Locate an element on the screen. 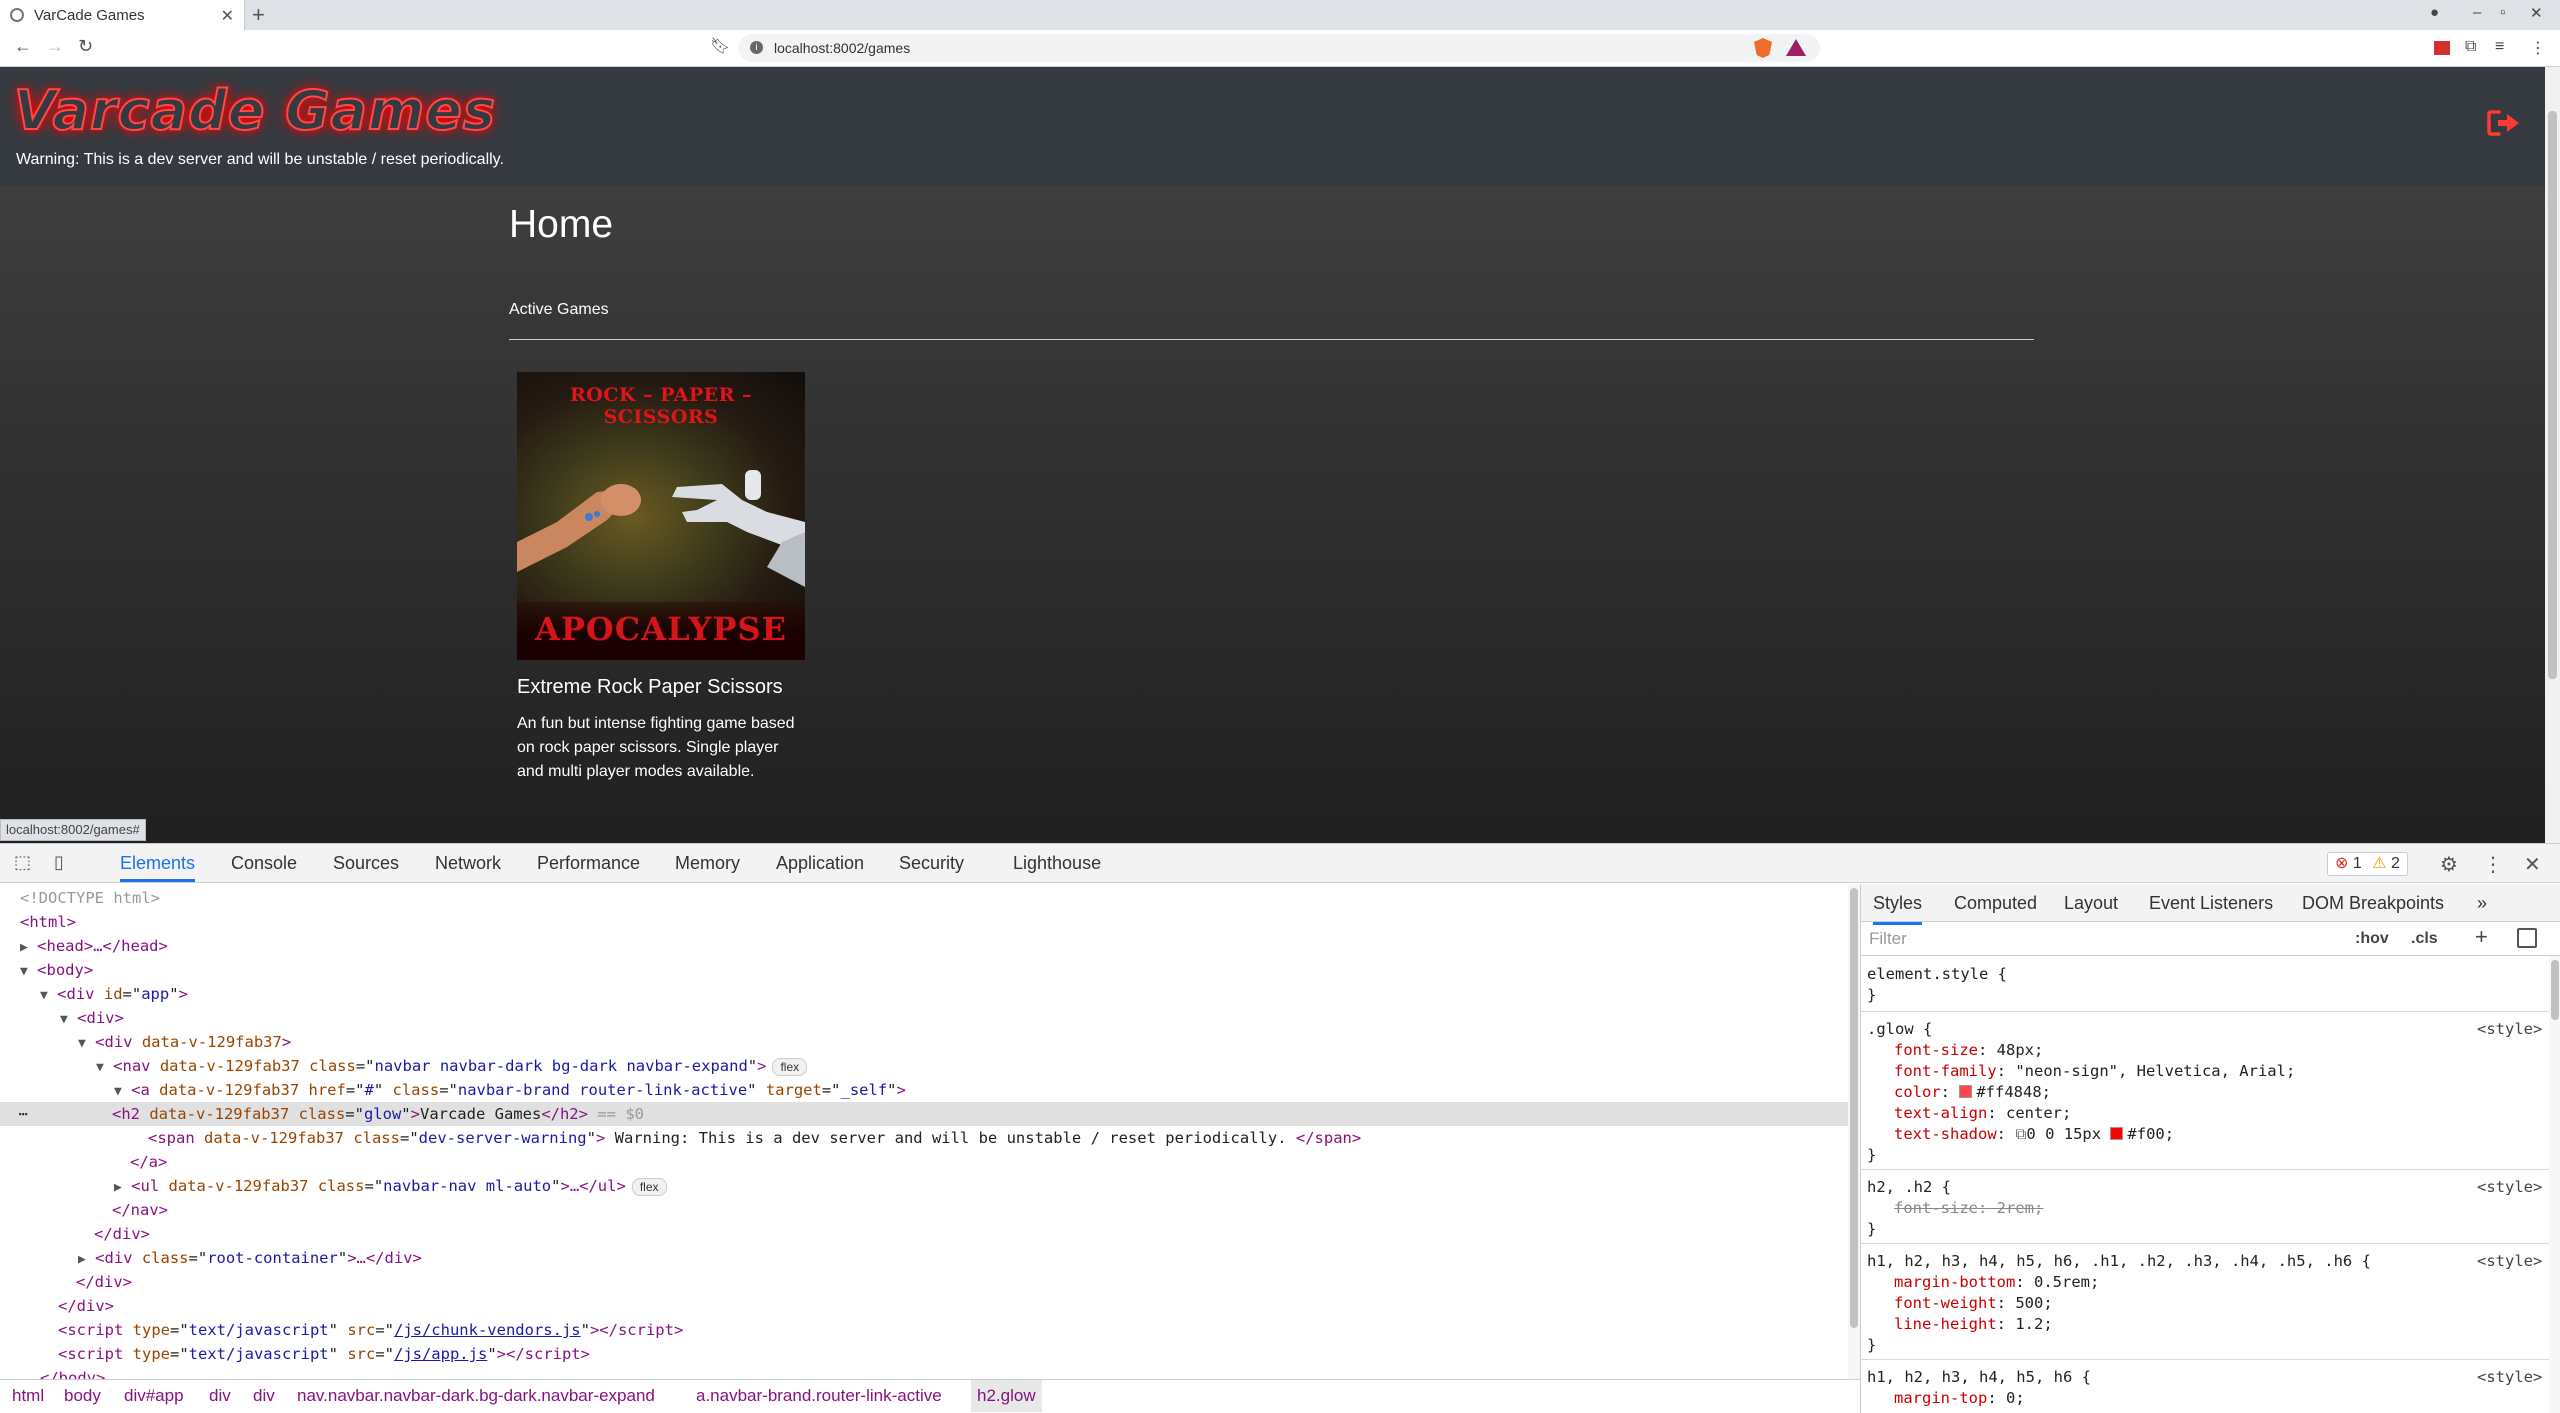 Image resolution: width=2560 pixels, height=1413 pixels. game-cover-image: ROCK – PAPER – SCISSORS APOCALYPSE is located at coordinates (661, 516).